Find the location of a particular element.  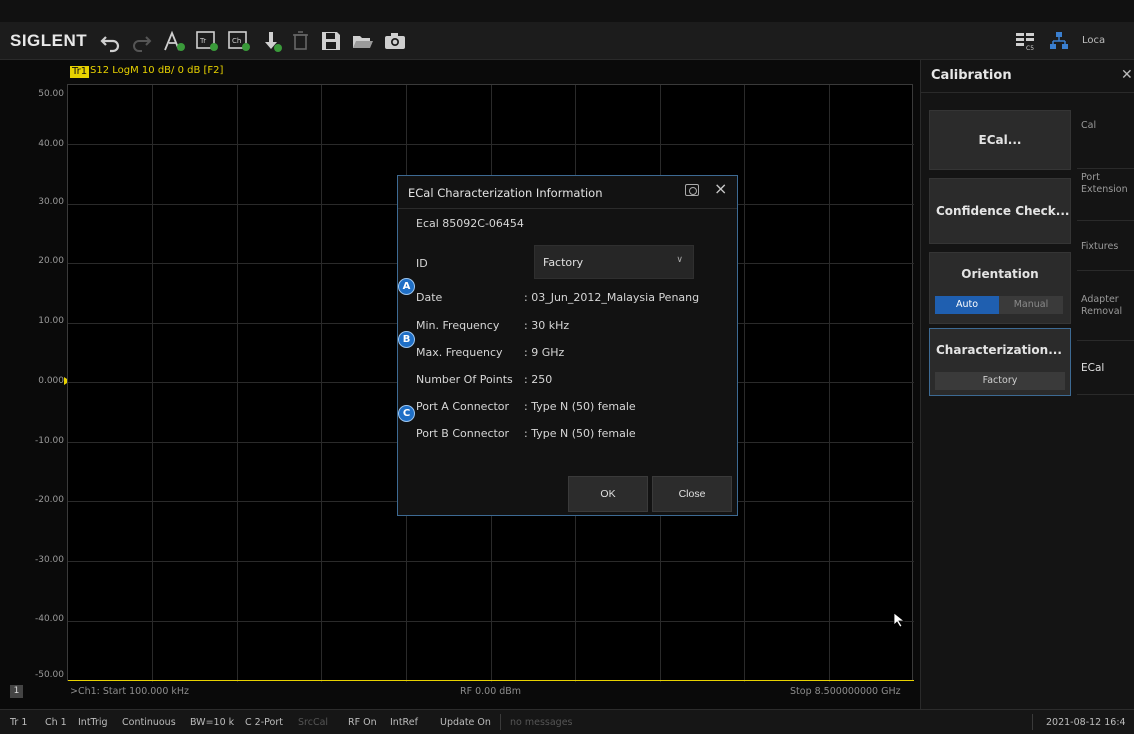

y-label: -40.00 is located at coordinates (49, 619).